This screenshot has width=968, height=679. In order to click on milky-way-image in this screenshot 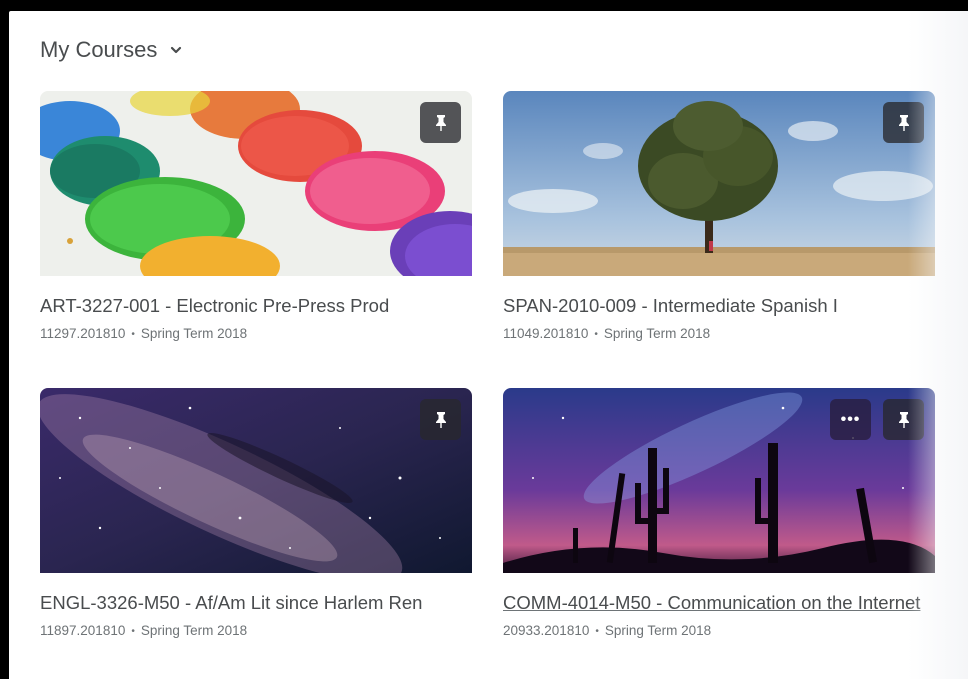, I will do `click(256, 480)`.